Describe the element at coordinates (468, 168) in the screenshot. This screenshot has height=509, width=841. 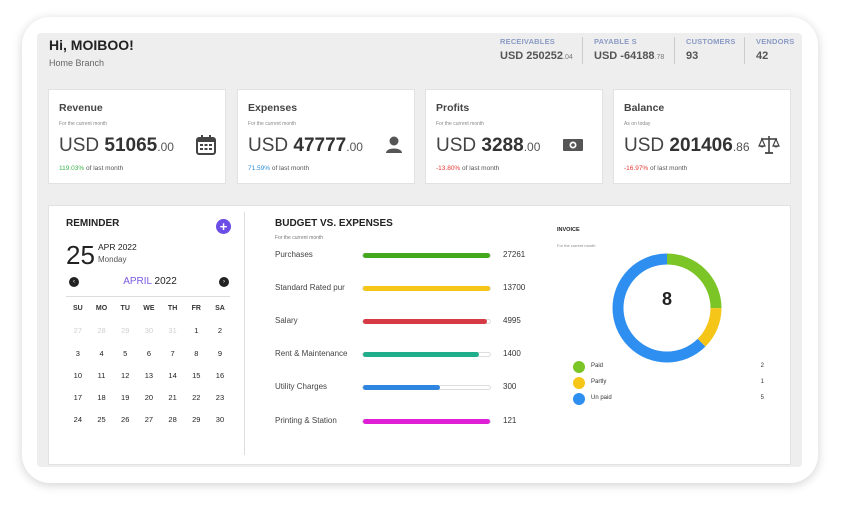
I see `card-change: -13.80% of last month` at that location.